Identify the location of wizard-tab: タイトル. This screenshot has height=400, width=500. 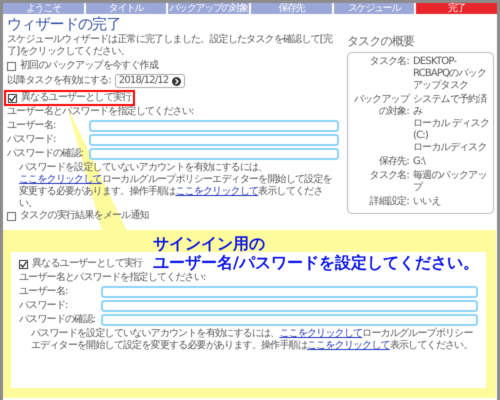
(126, 8).